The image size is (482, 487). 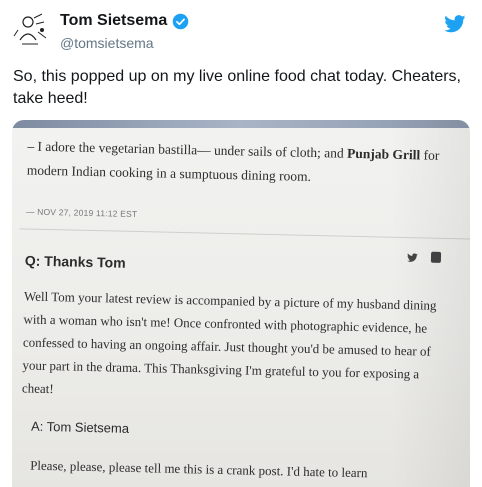 I want to click on photo-paragraph-1-bold: Punjab Grill, so click(x=383, y=154).